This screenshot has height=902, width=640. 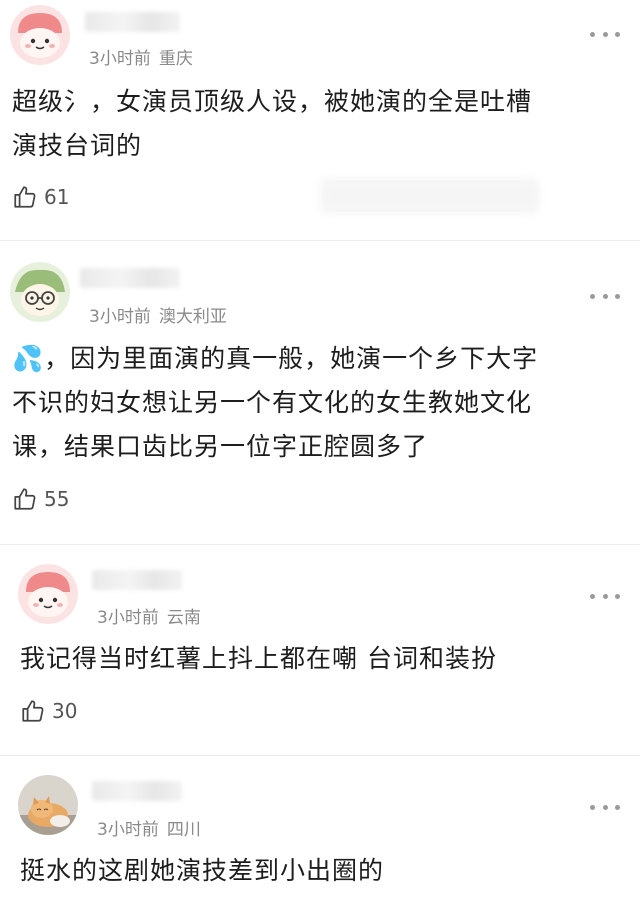 I want to click on comment-meta: 3小时前 重庆, so click(x=141, y=56).